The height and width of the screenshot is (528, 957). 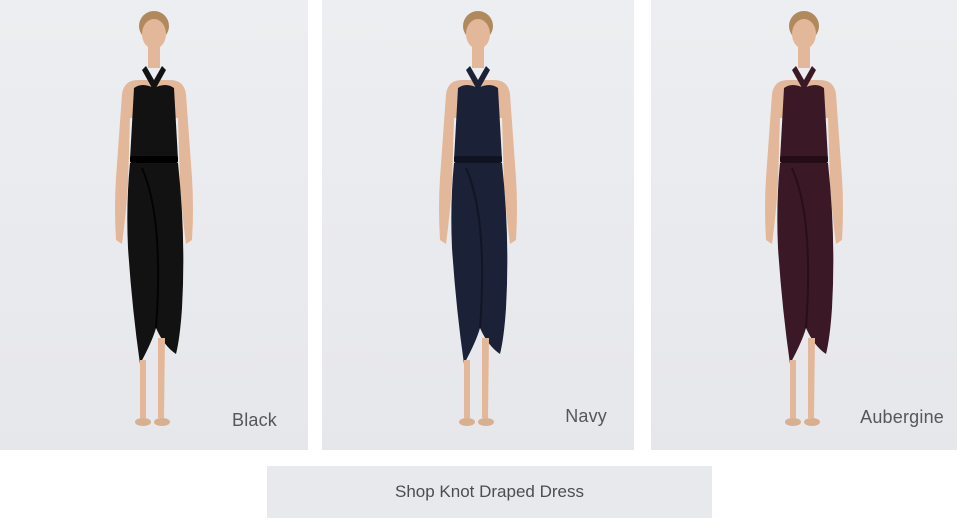 What do you see at coordinates (254, 420) in the screenshot?
I see `color-label: Black` at bounding box center [254, 420].